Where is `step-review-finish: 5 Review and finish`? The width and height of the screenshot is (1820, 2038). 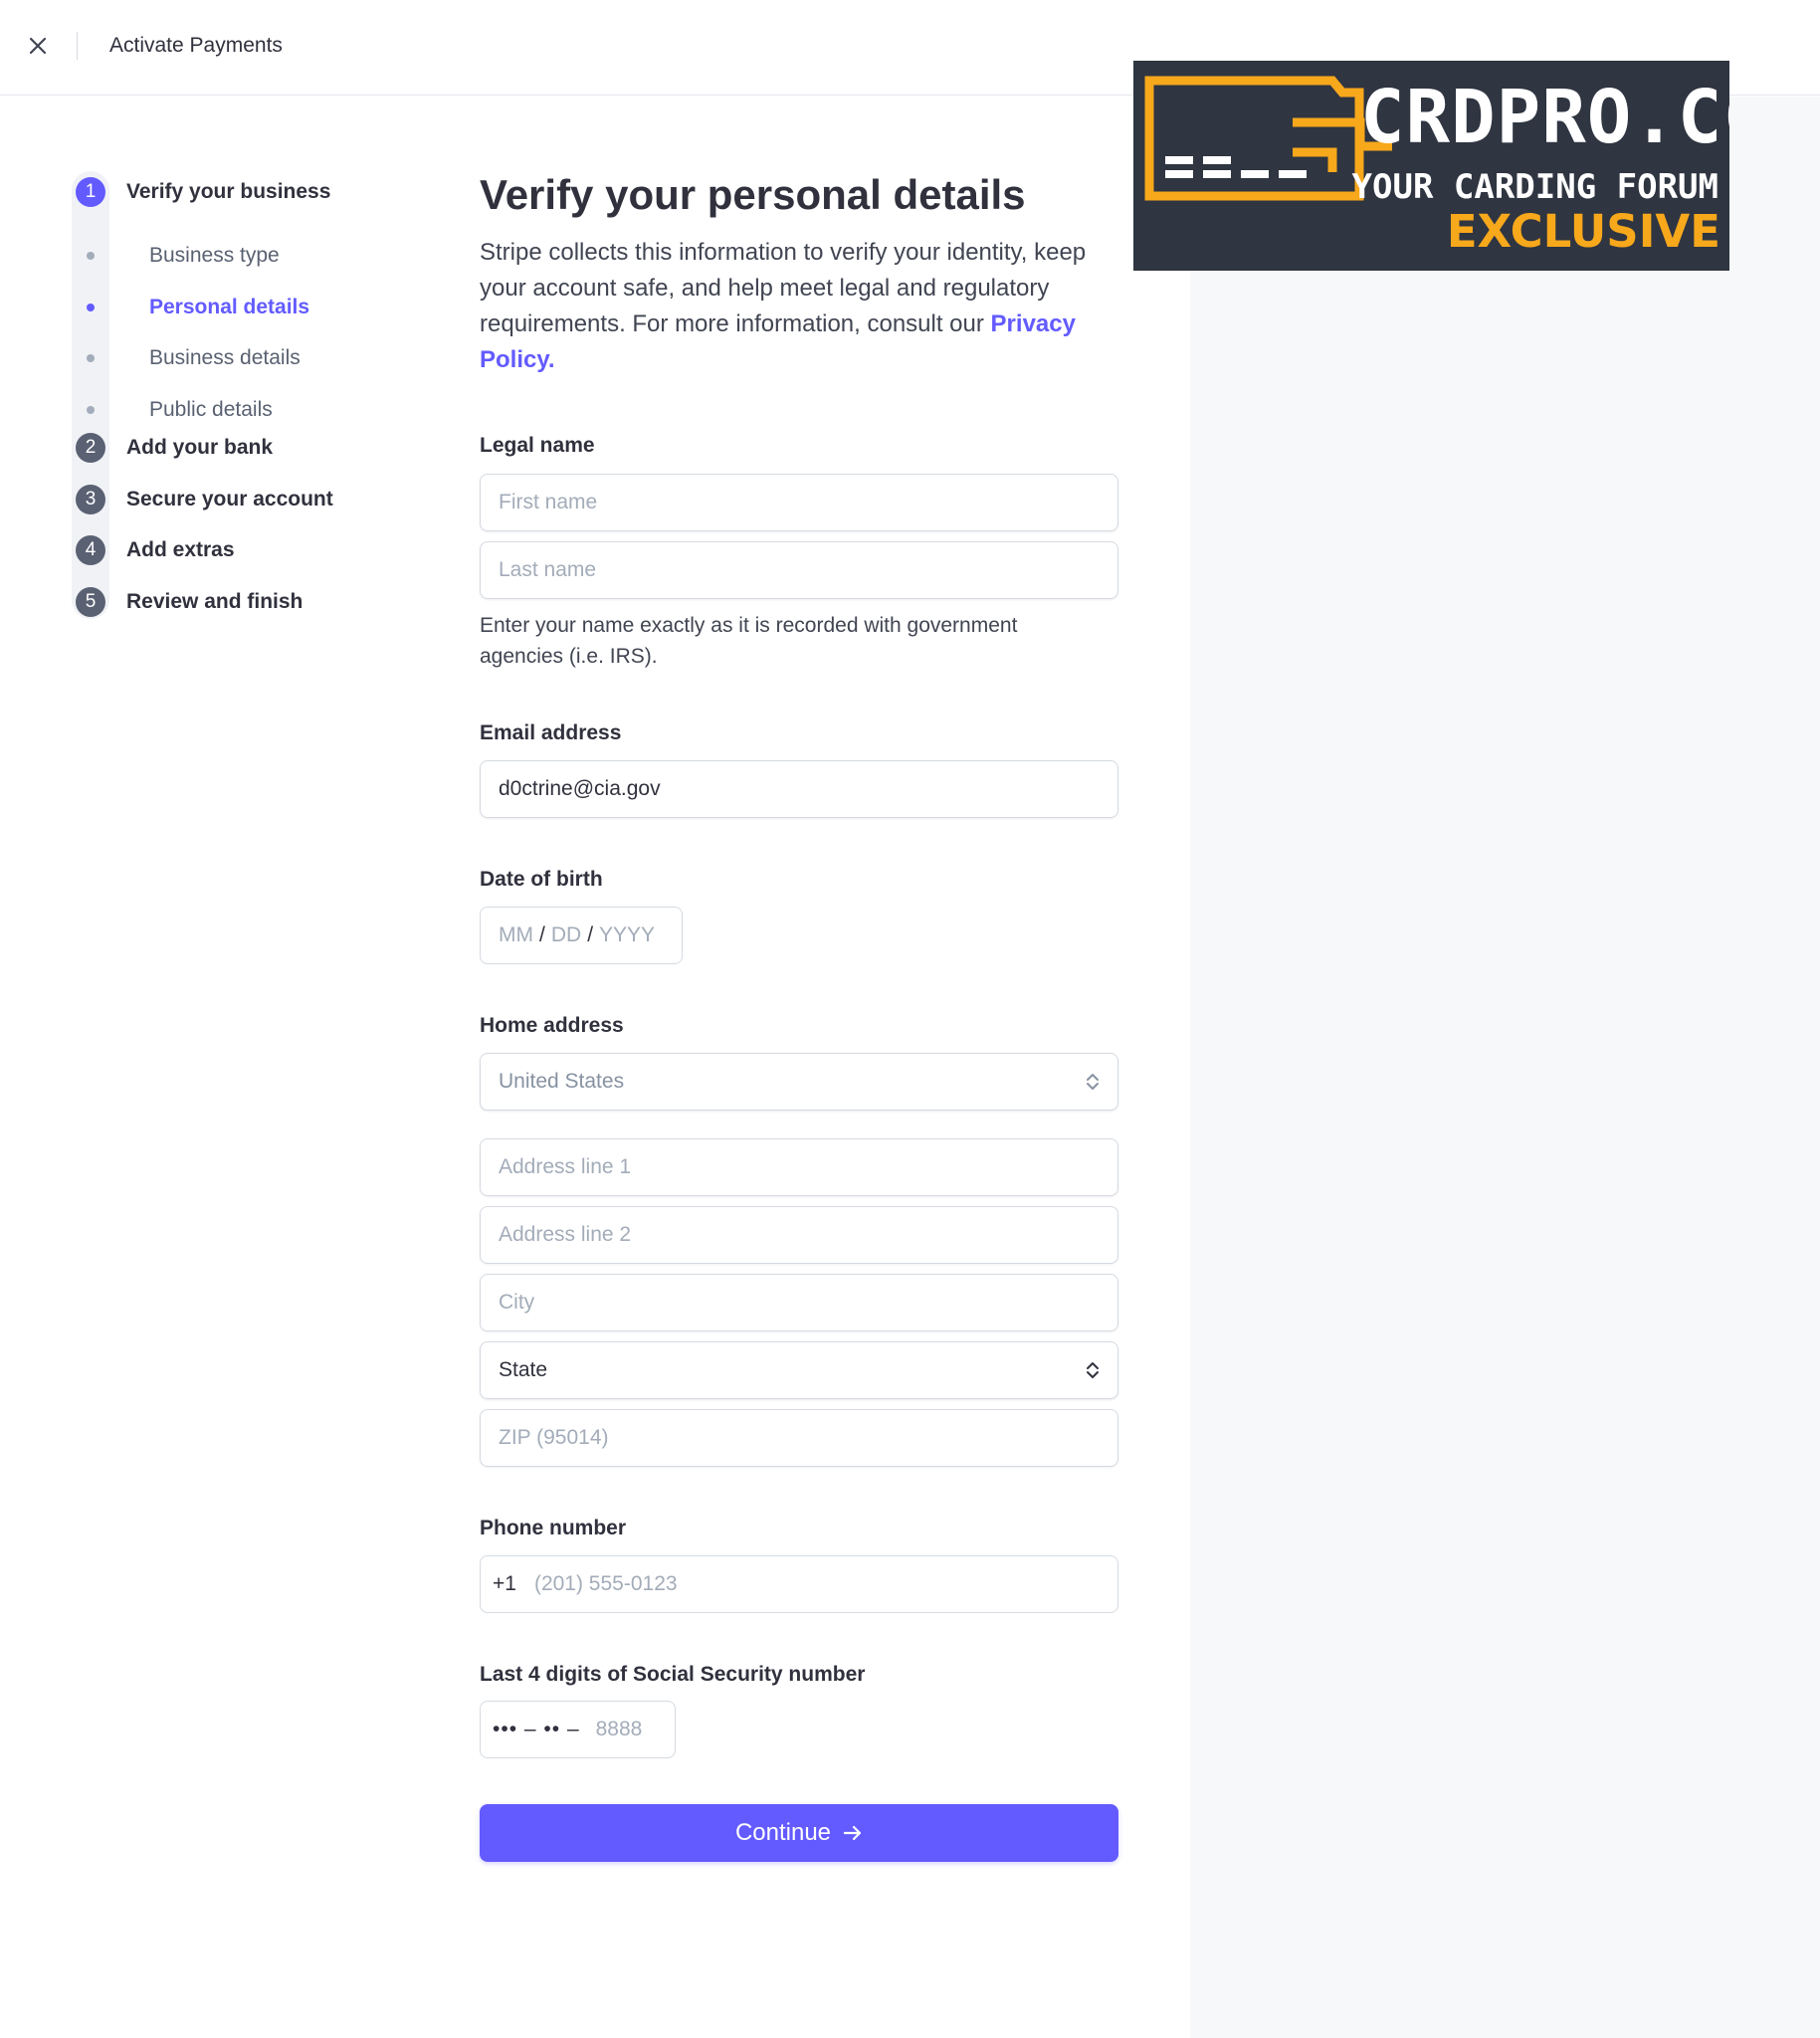 step-review-finish: 5 Review and finish is located at coordinates (187, 602).